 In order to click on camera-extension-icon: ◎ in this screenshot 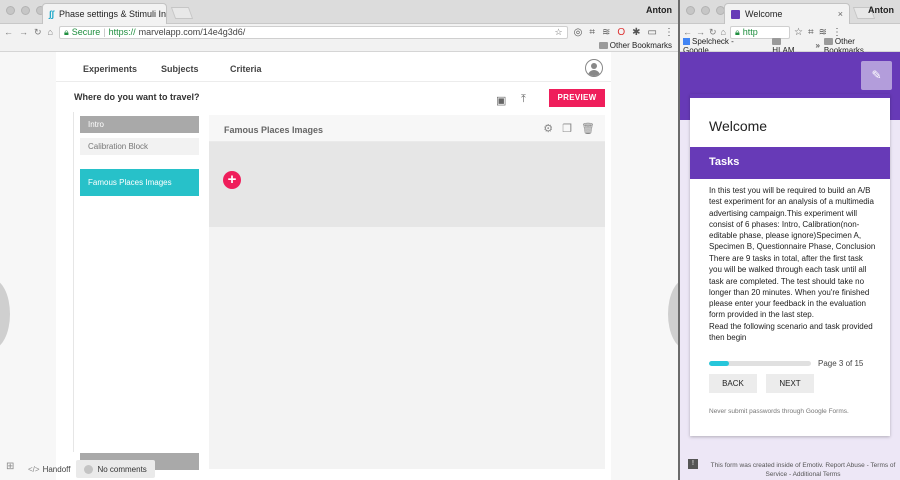, I will do `click(578, 32)`.